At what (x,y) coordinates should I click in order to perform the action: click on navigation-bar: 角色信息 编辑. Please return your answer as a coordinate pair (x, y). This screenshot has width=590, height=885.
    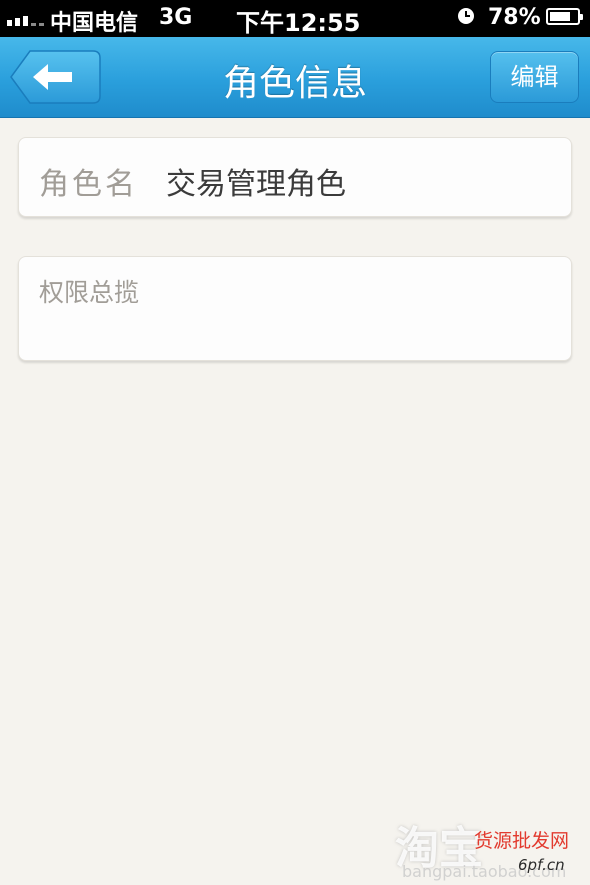
    Looking at the image, I should click on (295, 77).